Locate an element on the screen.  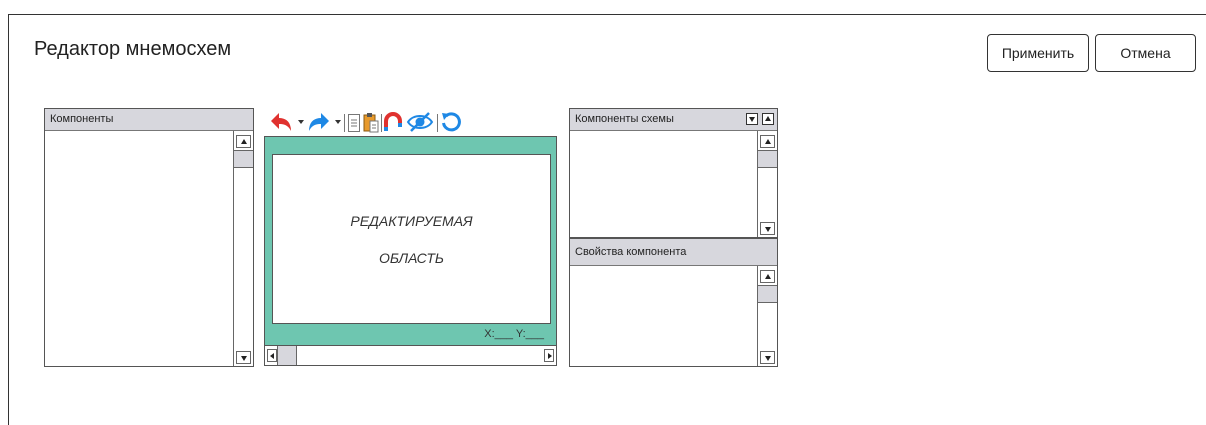
collapse-down-icon is located at coordinates (752, 119).